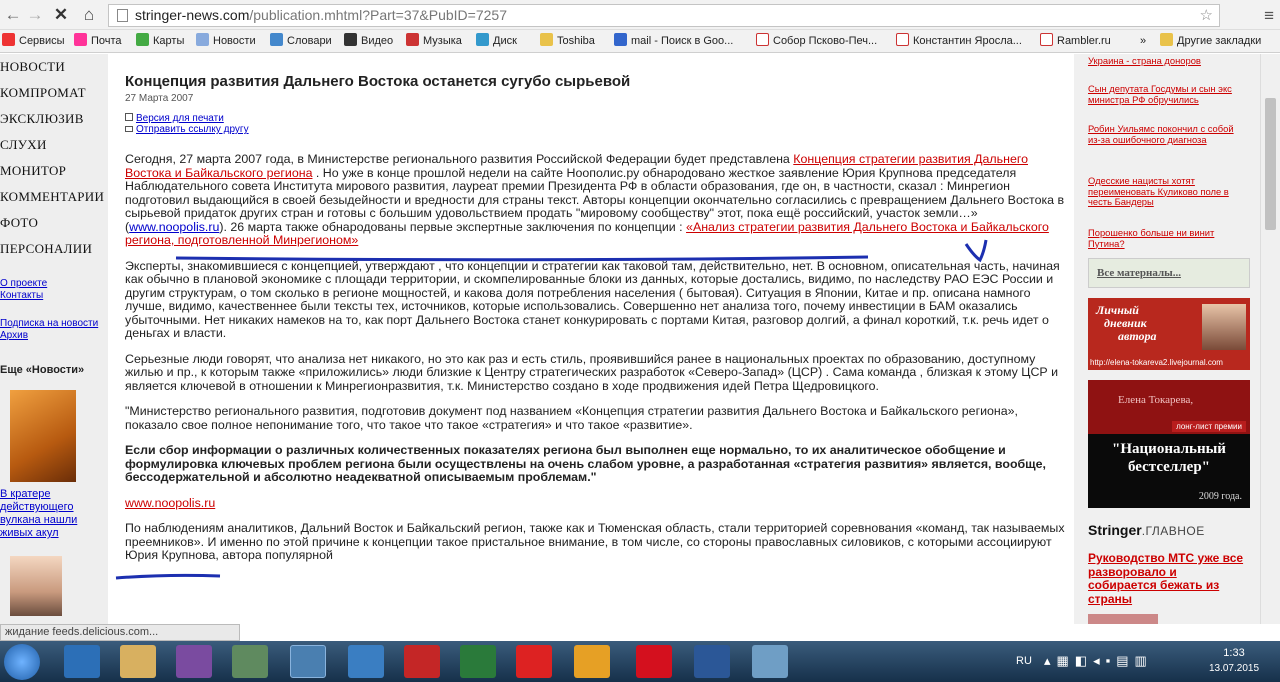  I want to click on bookmark-maps: Карты, so click(160, 41).